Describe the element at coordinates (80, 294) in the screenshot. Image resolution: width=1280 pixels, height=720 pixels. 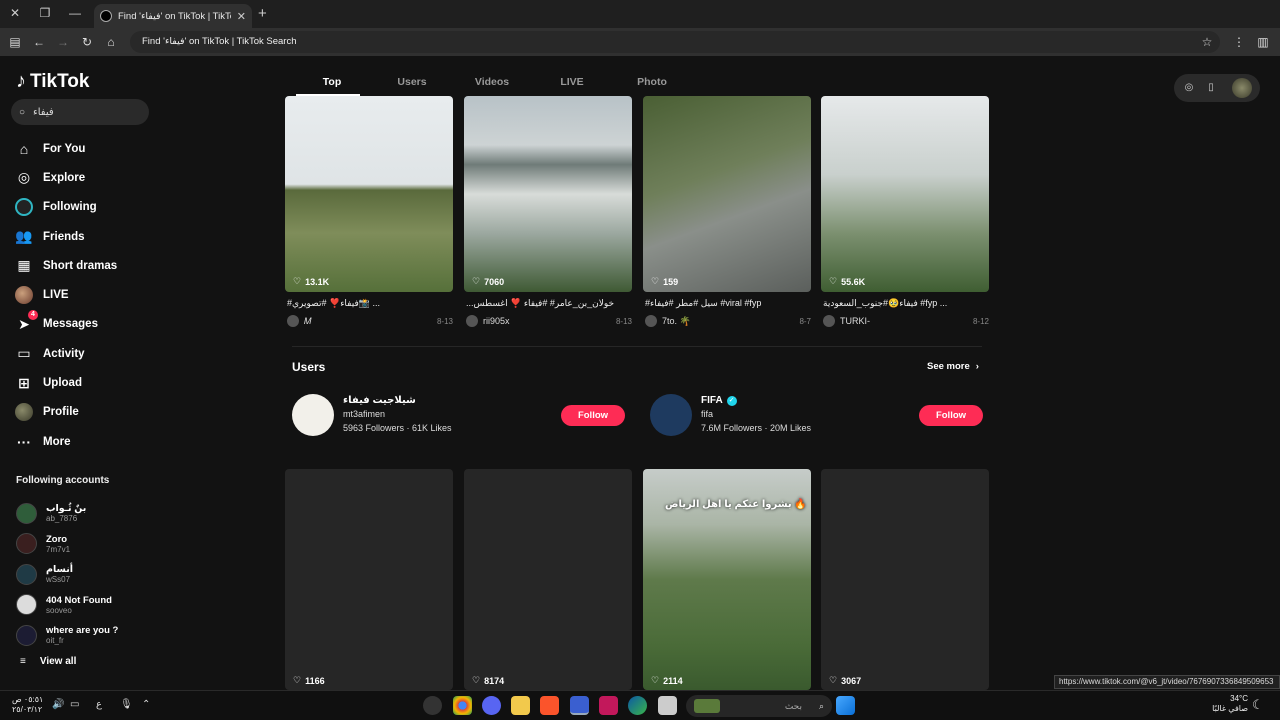
I see `nav-live: LIVE` at that location.